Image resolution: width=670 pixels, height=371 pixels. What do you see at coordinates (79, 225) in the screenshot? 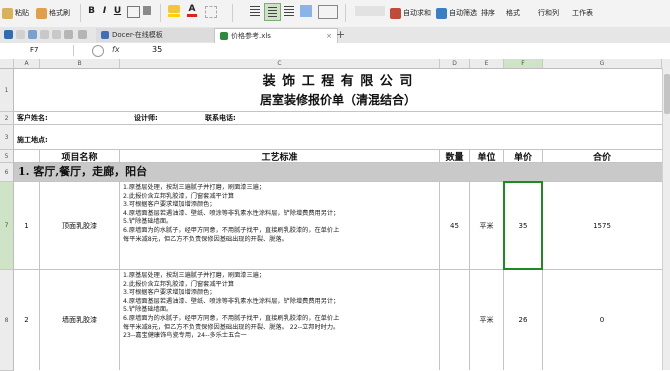
I see `item-name: 顶面乳胶漆` at bounding box center [79, 225].